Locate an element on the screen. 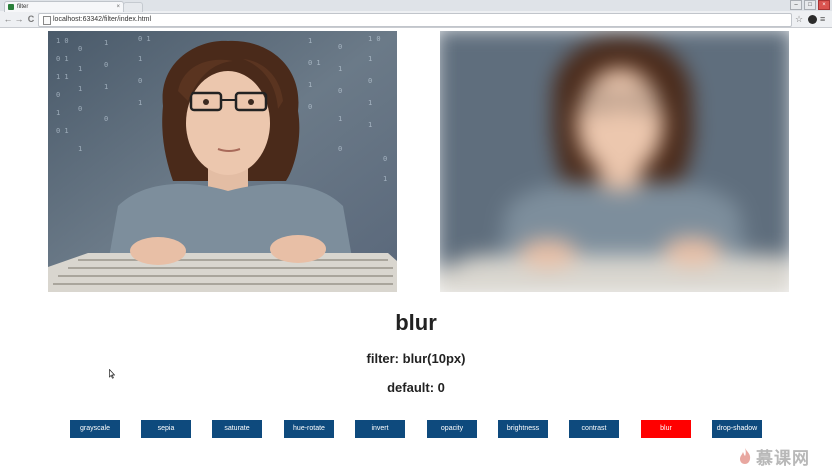  tab-close-icon: × is located at coordinates (118, 7).